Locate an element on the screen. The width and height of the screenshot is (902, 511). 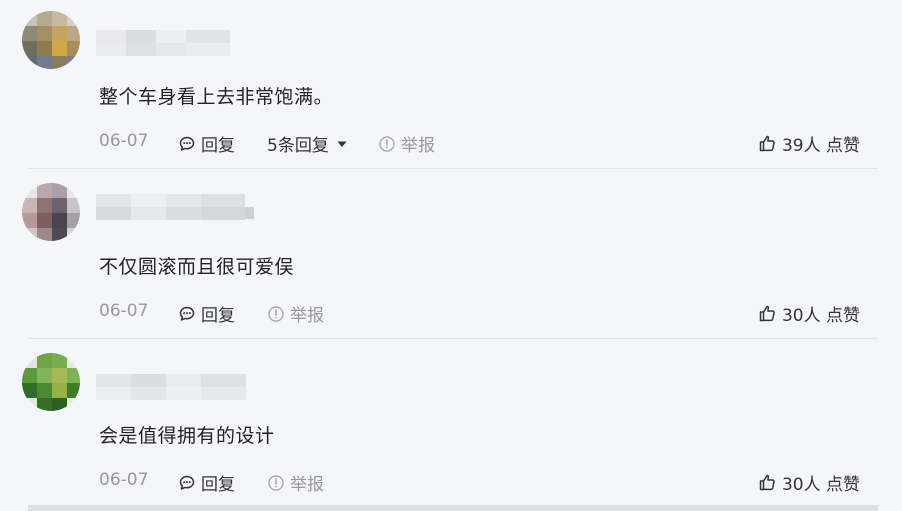
replies-count-label: 5条回复 is located at coordinates (298, 146).